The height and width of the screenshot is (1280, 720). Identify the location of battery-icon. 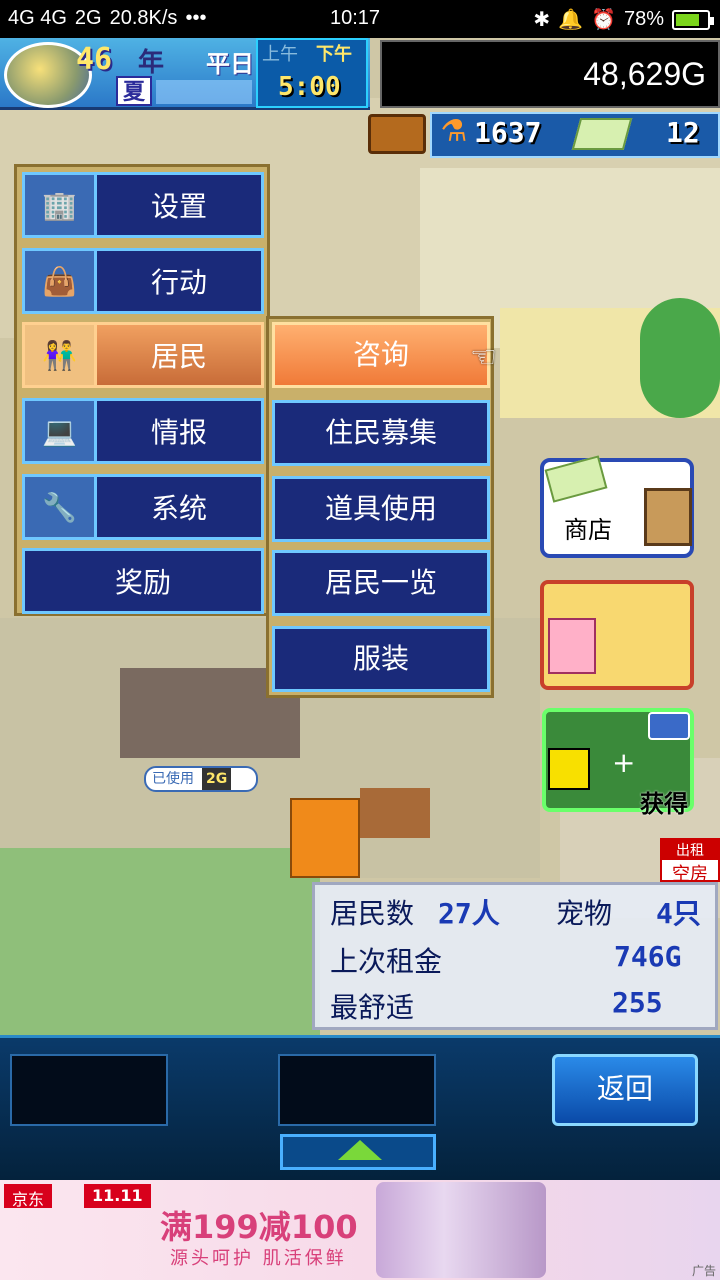
(693, 19).